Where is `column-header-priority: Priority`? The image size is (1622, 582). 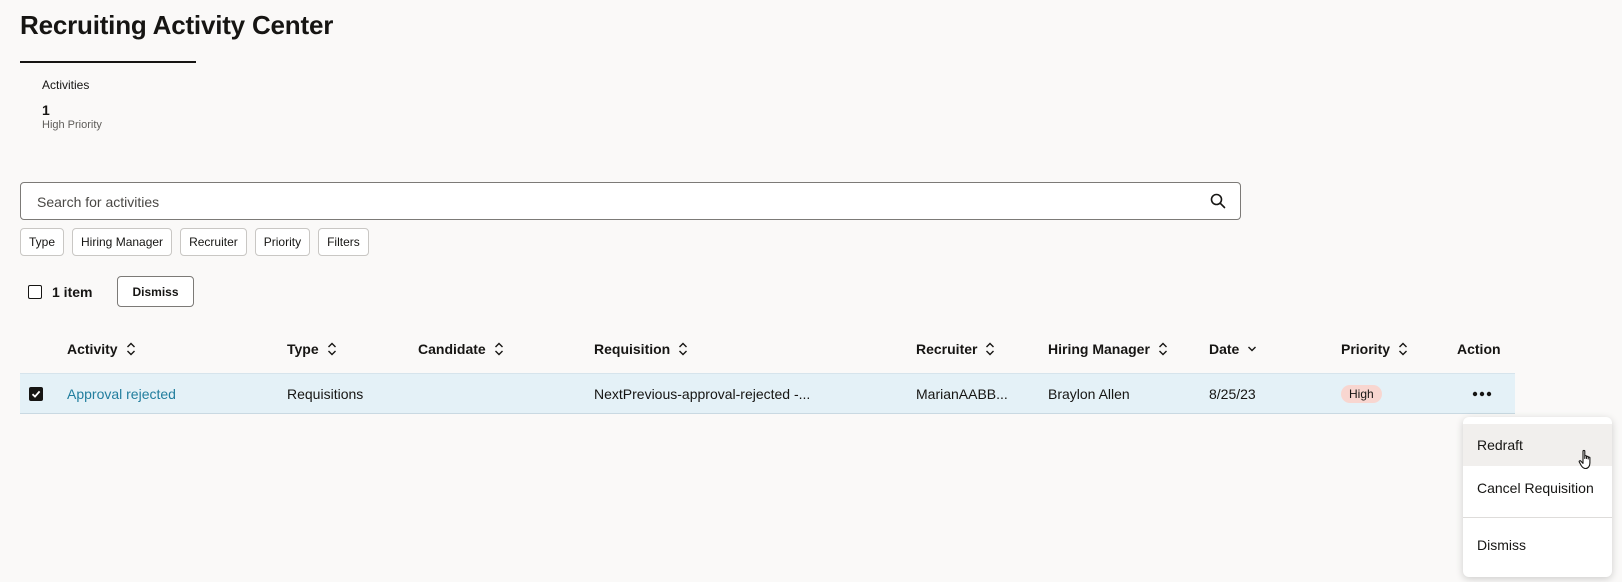
column-header-priority: Priority is located at coordinates (1374, 349).